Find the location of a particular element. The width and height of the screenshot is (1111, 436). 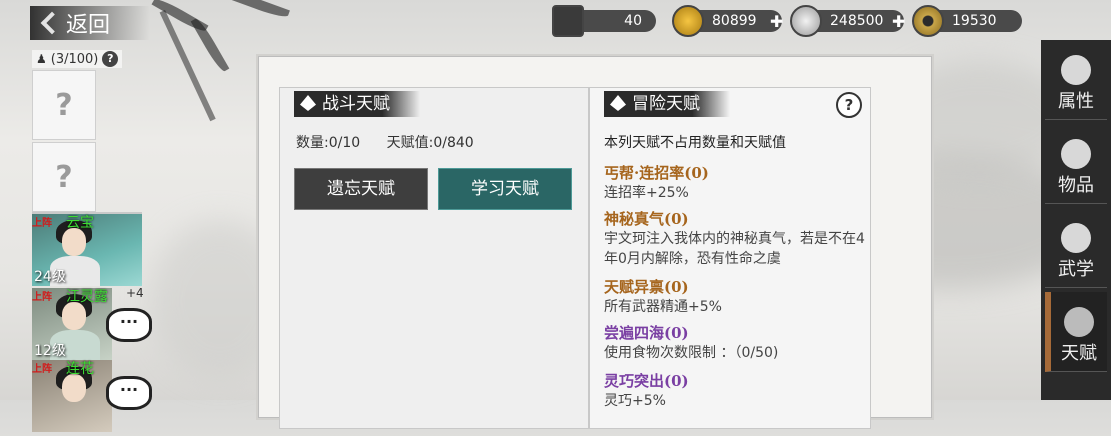

item-icon is located at coordinates (1076, 154).